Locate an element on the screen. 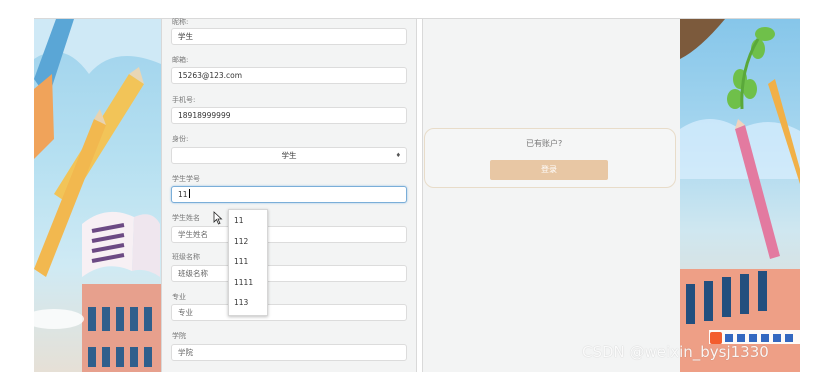  phone-input: 18918999999 is located at coordinates (289, 115).